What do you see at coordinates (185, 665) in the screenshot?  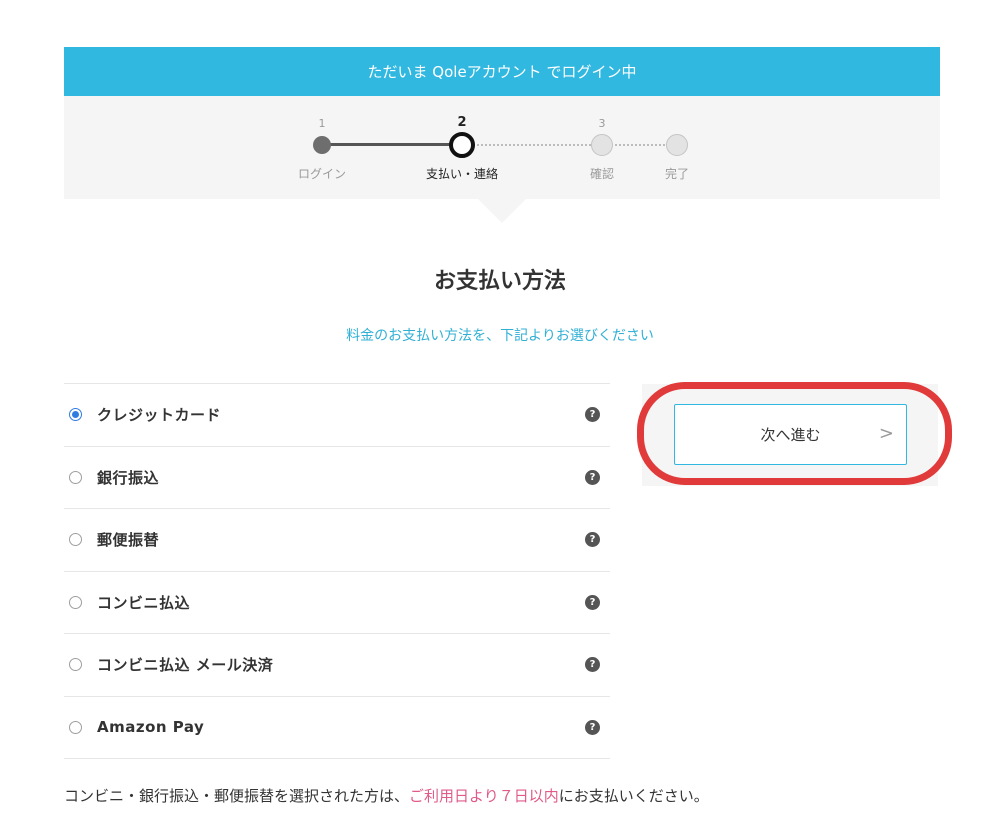 I see `payment-method-label: コンビニ払込 メール決済` at bounding box center [185, 665].